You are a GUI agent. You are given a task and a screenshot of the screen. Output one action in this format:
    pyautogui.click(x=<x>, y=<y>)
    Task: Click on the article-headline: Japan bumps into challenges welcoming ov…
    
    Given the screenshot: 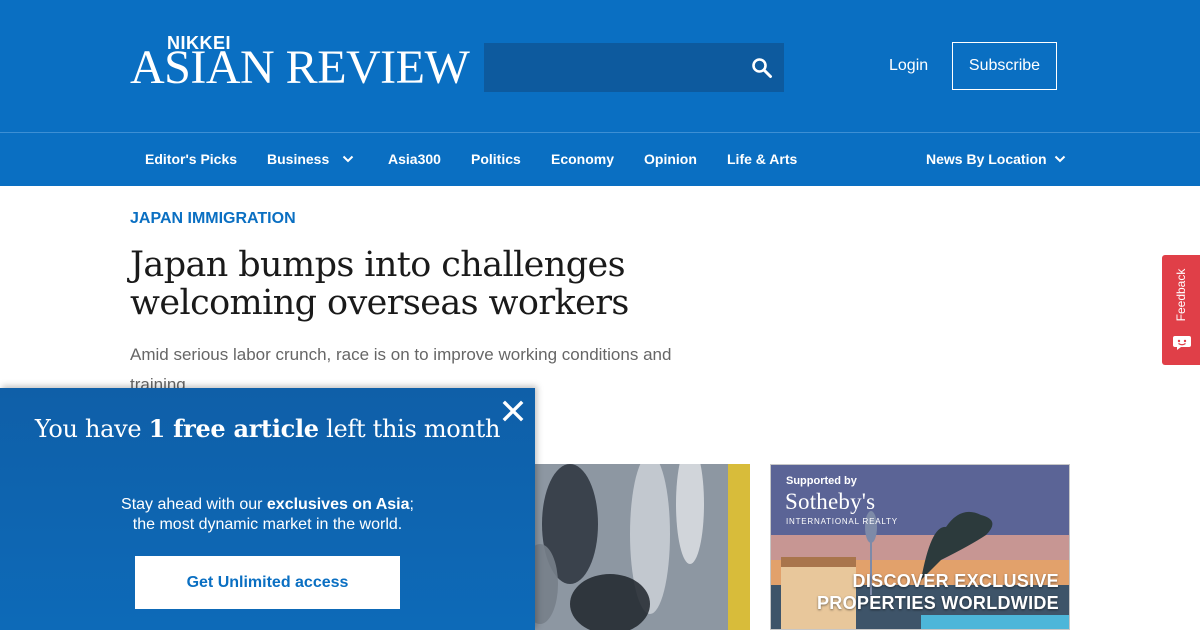 What is the action you would take?
    pyautogui.click(x=379, y=284)
    